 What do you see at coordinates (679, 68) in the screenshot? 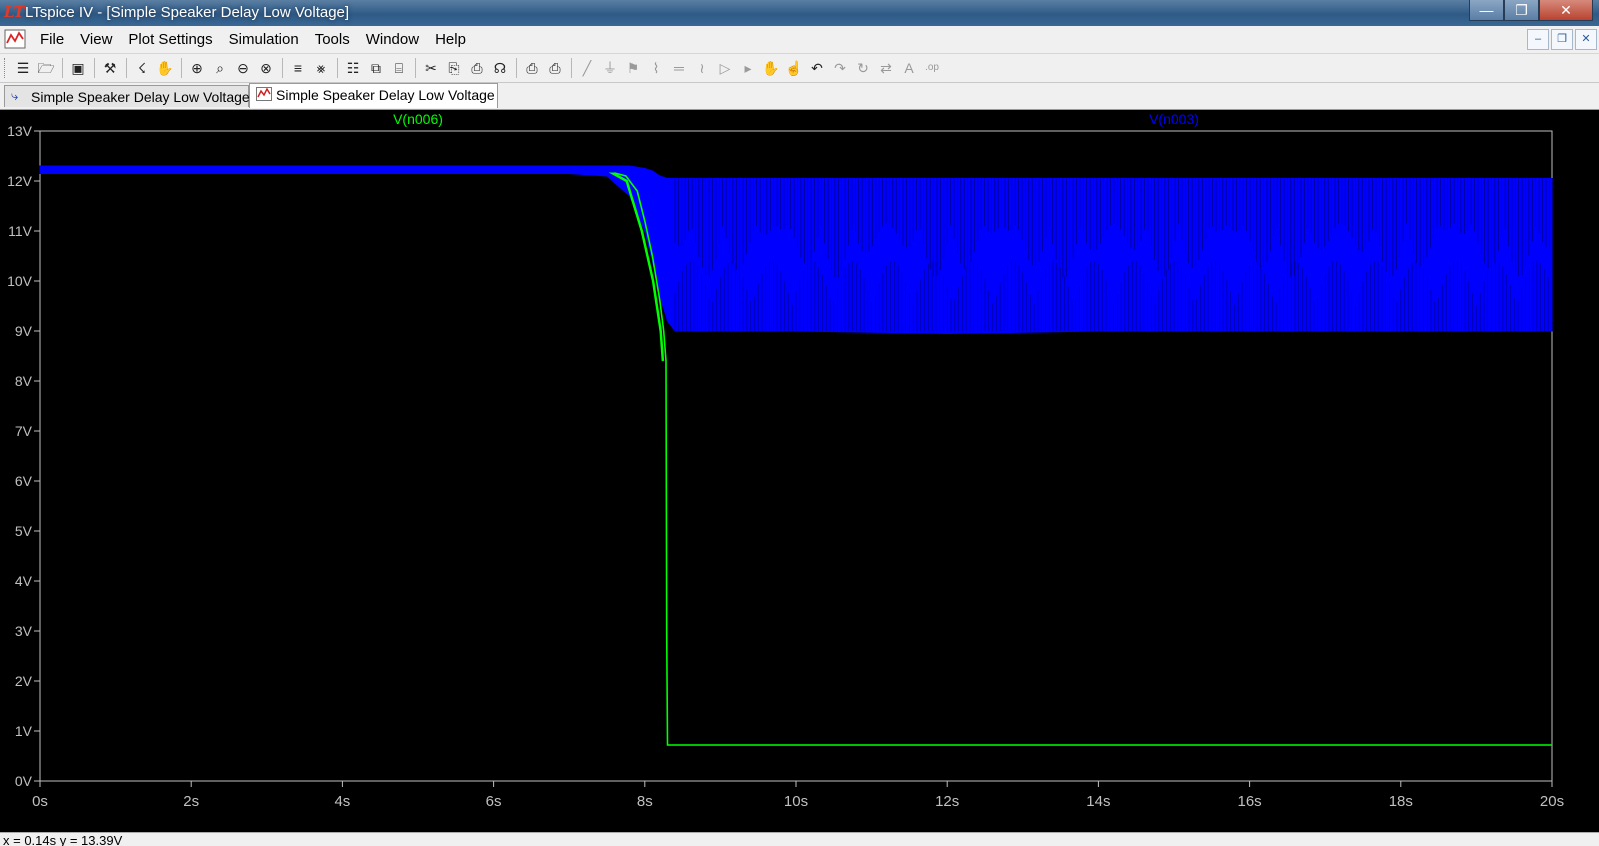
I see `capacitor-icon: ═` at bounding box center [679, 68].